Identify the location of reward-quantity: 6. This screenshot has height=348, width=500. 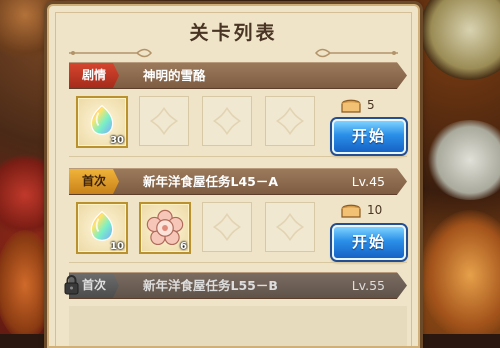
(183, 246).